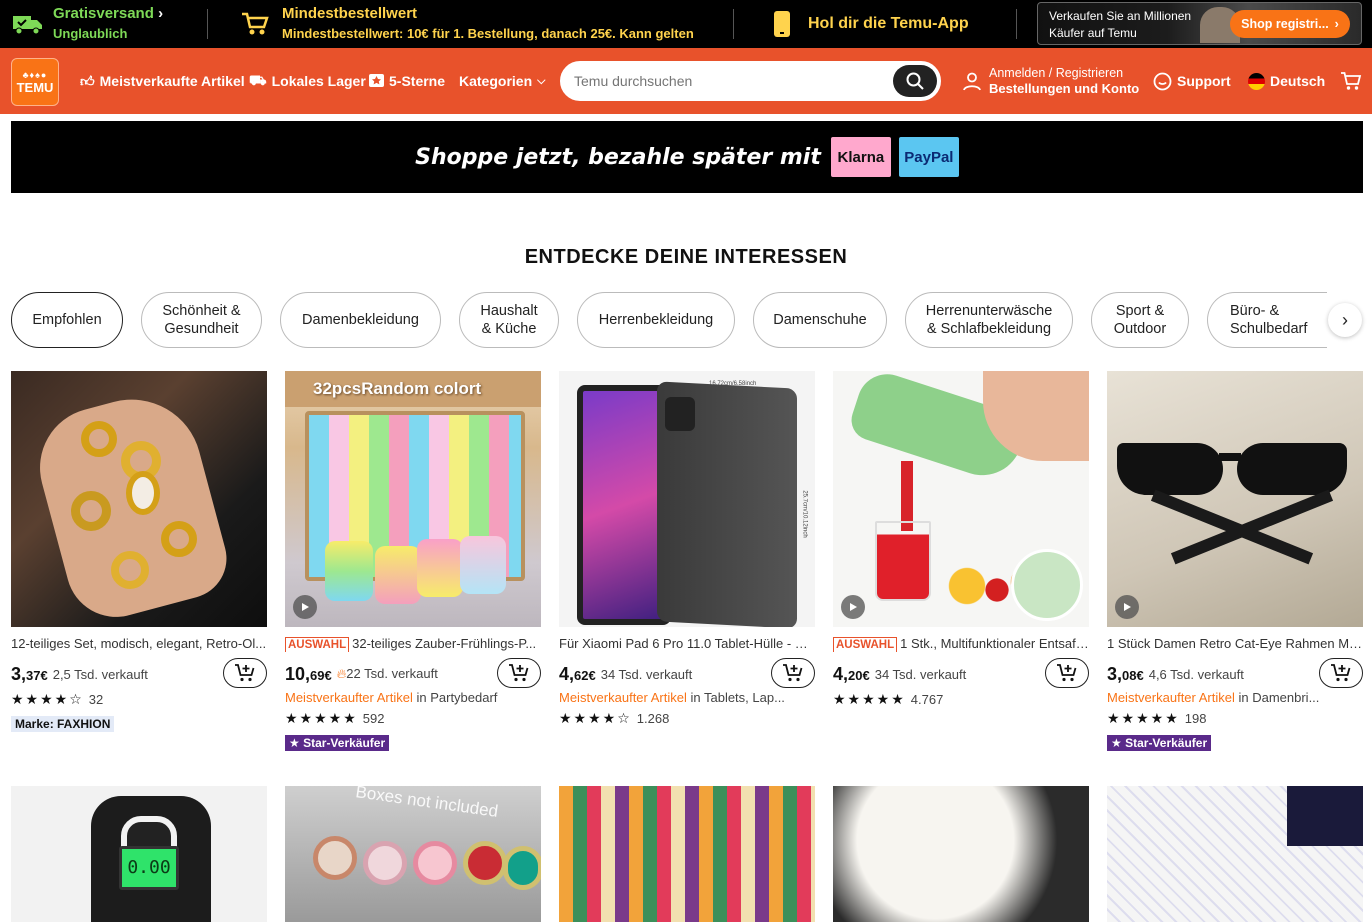 The width and height of the screenshot is (1372, 922). What do you see at coordinates (307, 81) in the screenshot?
I see `nav-local-warehouse: ⛟ Lokales Lager` at bounding box center [307, 81].